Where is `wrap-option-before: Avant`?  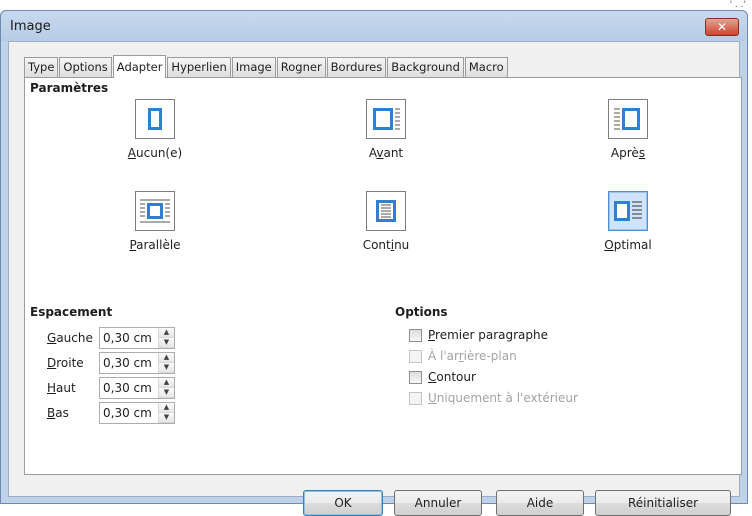 wrap-option-before: Avant is located at coordinates (386, 129).